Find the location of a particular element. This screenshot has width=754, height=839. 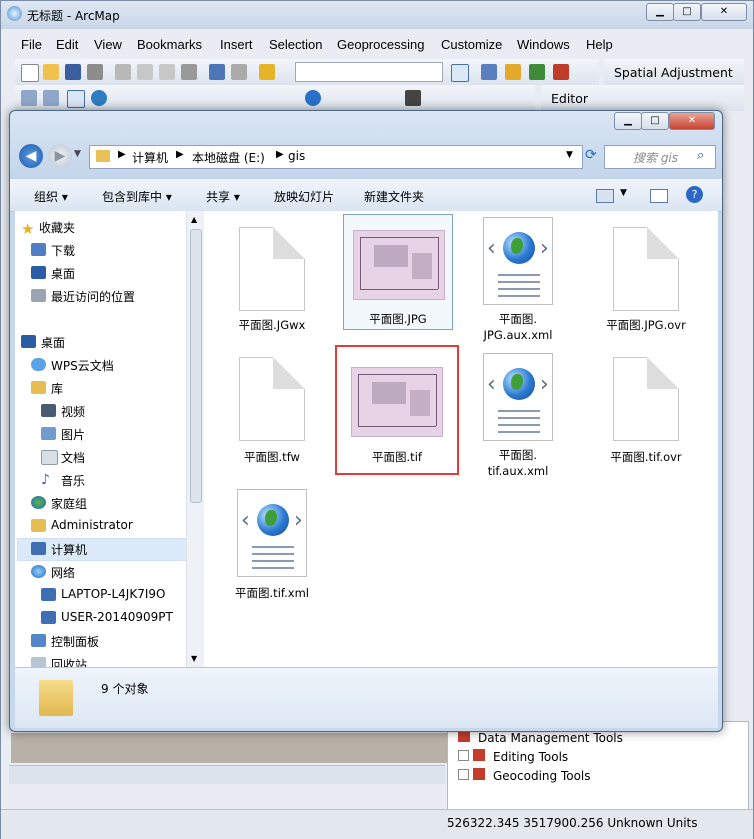

refresh-button: ⟳ is located at coordinates (593, 155).